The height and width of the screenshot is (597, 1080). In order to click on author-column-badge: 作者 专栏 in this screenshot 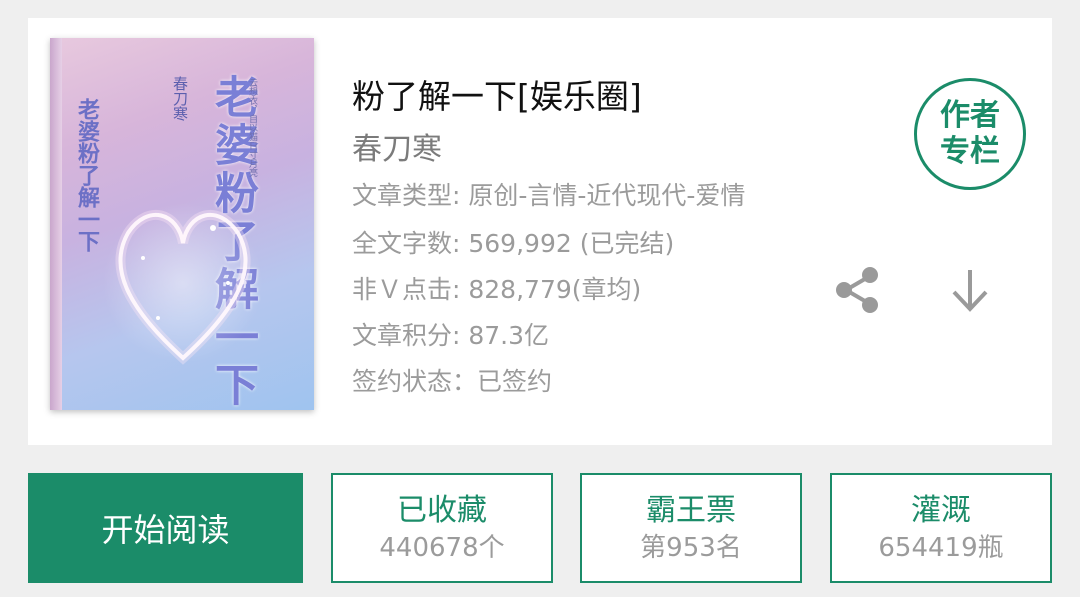, I will do `click(970, 134)`.